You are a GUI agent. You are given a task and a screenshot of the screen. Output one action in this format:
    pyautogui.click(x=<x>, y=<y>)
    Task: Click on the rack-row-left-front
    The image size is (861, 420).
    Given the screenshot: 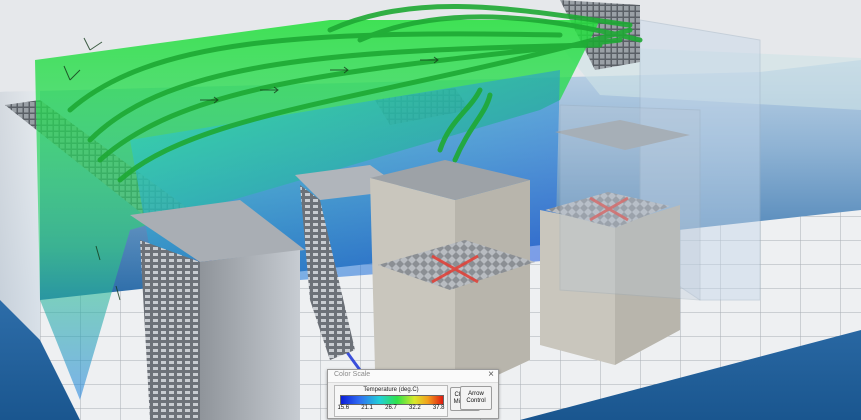 What is the action you would take?
    pyautogui.click(x=170, y=330)
    